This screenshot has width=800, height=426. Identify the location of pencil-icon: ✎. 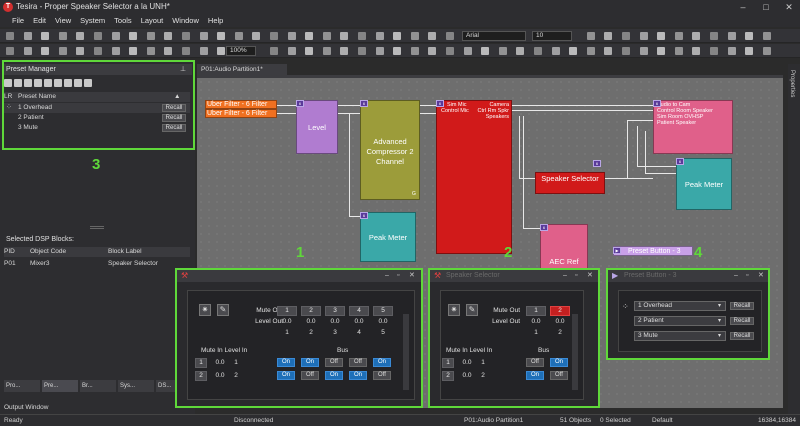
(472, 310).